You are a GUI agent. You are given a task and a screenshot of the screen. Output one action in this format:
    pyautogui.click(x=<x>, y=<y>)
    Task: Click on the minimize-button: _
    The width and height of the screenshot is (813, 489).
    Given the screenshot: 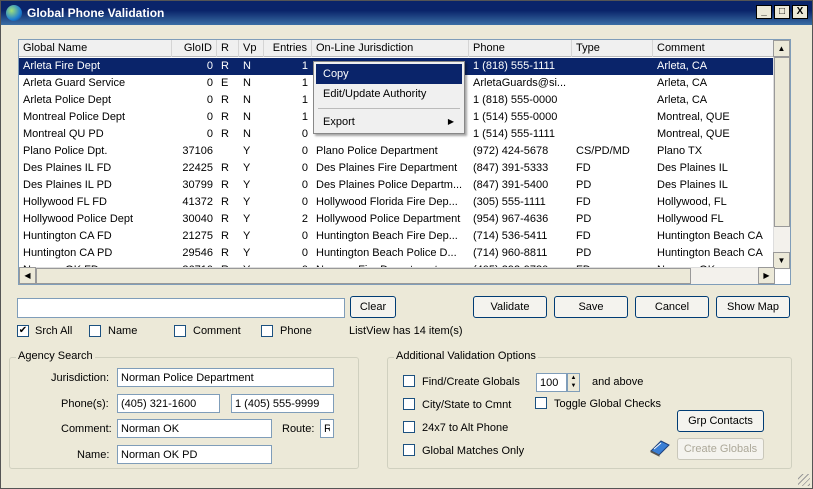 What is the action you would take?
    pyautogui.click(x=764, y=12)
    